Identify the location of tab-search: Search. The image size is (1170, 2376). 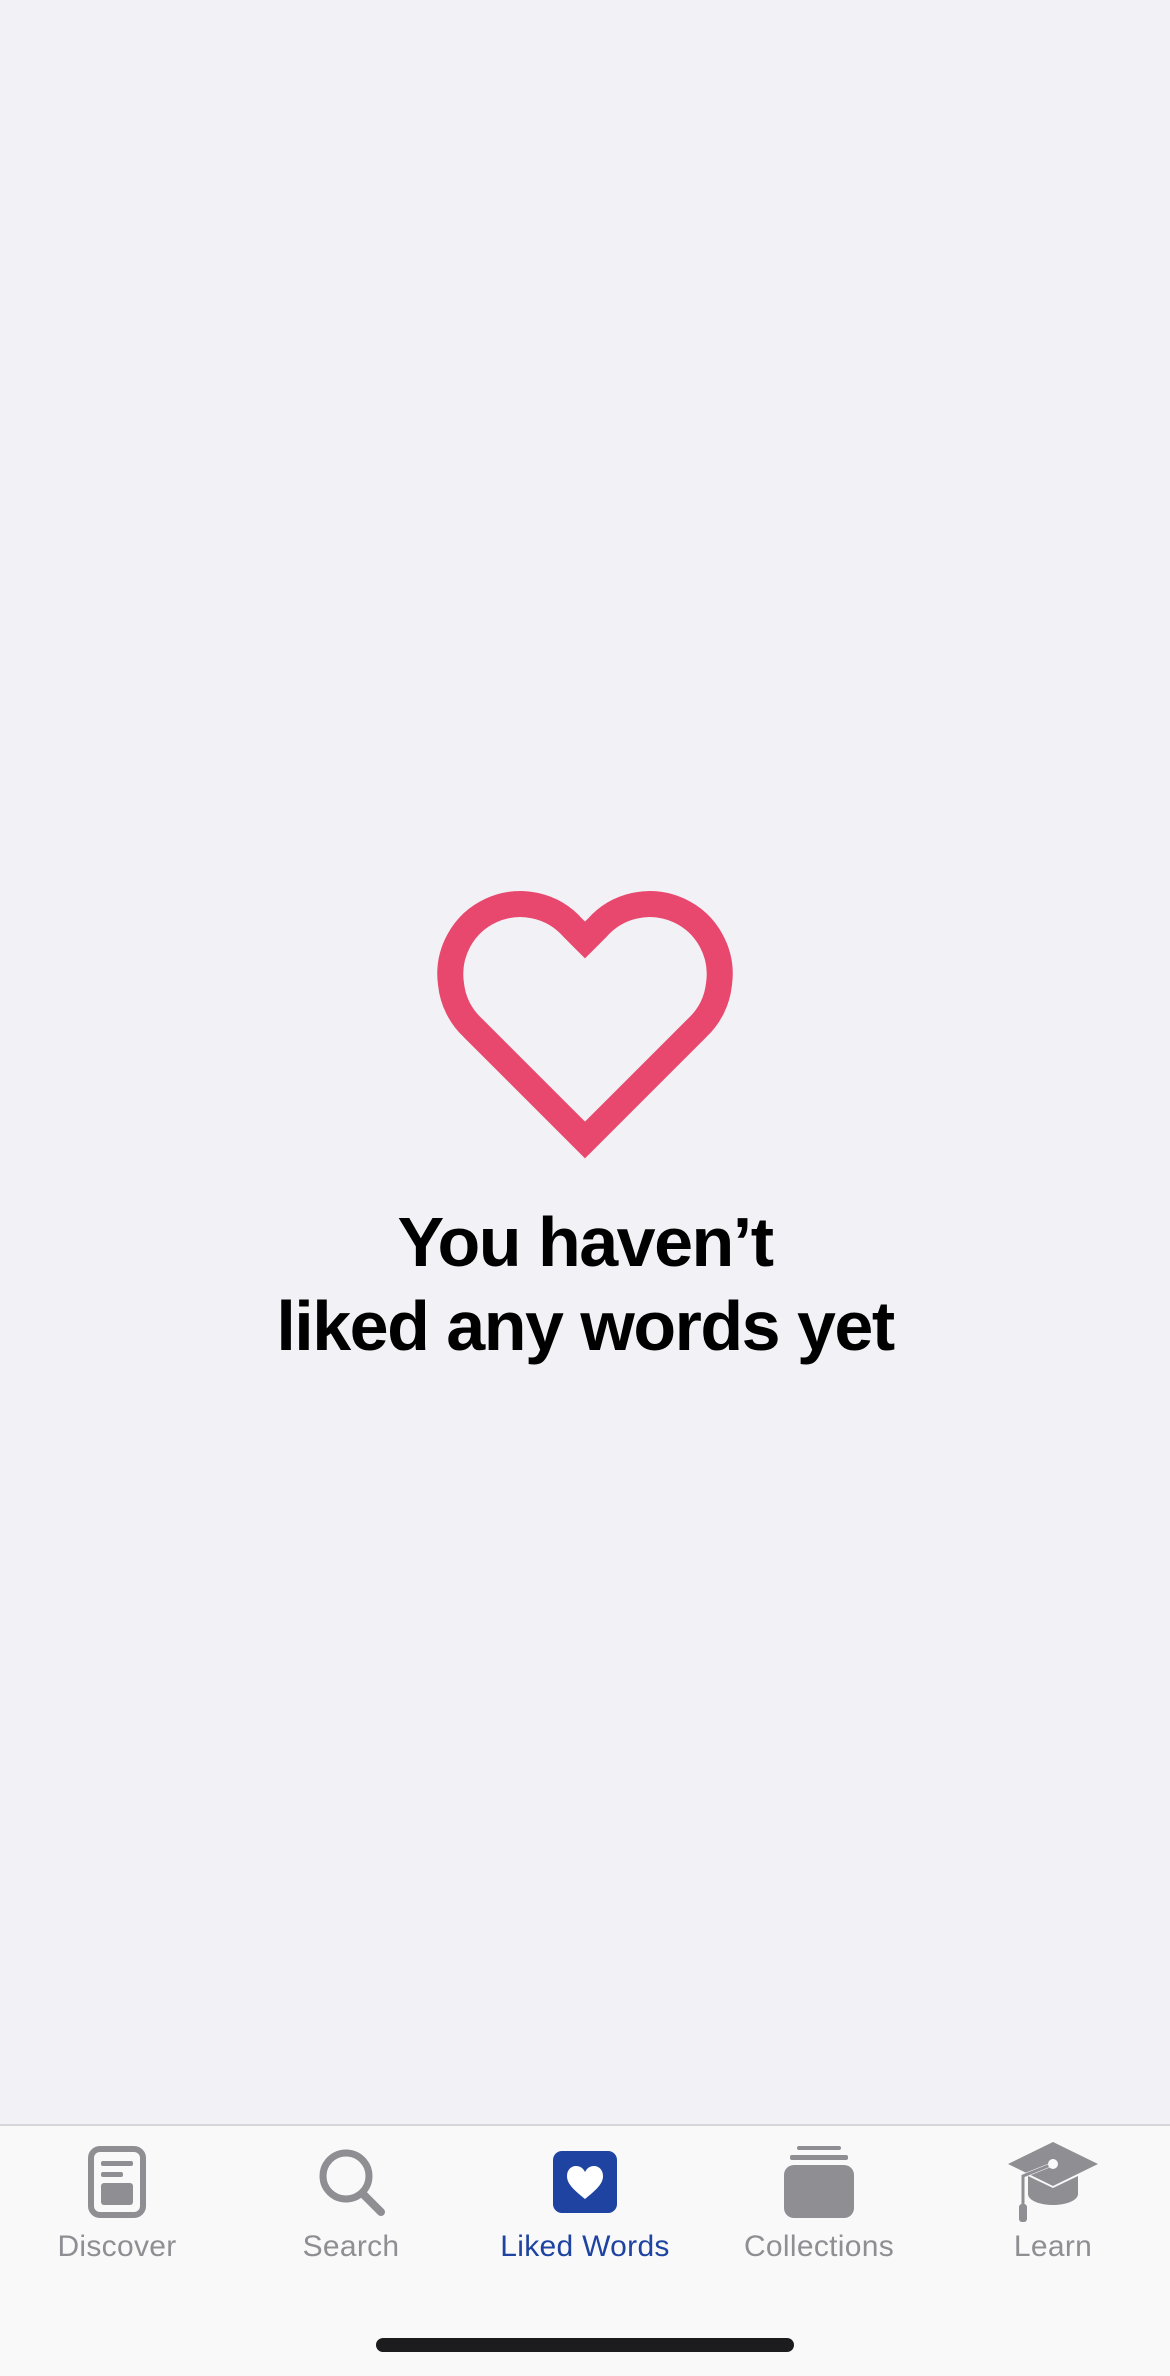
(351, 2206).